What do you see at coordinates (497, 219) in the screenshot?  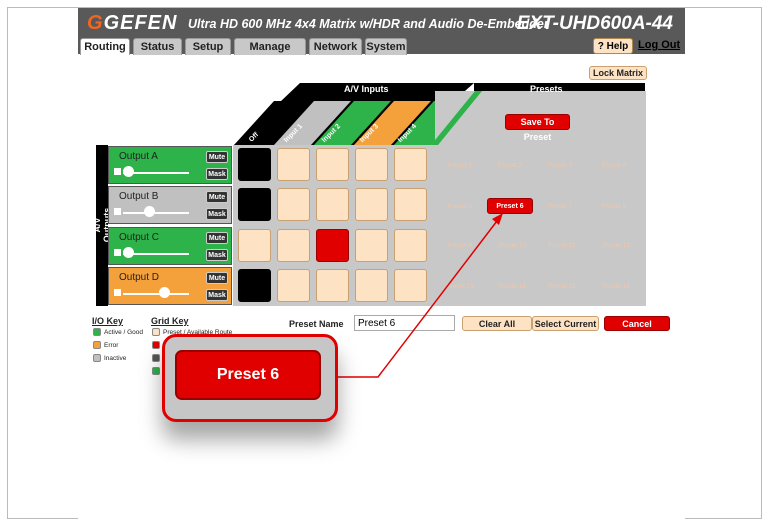 I see `callout-arrowhead` at bounding box center [497, 219].